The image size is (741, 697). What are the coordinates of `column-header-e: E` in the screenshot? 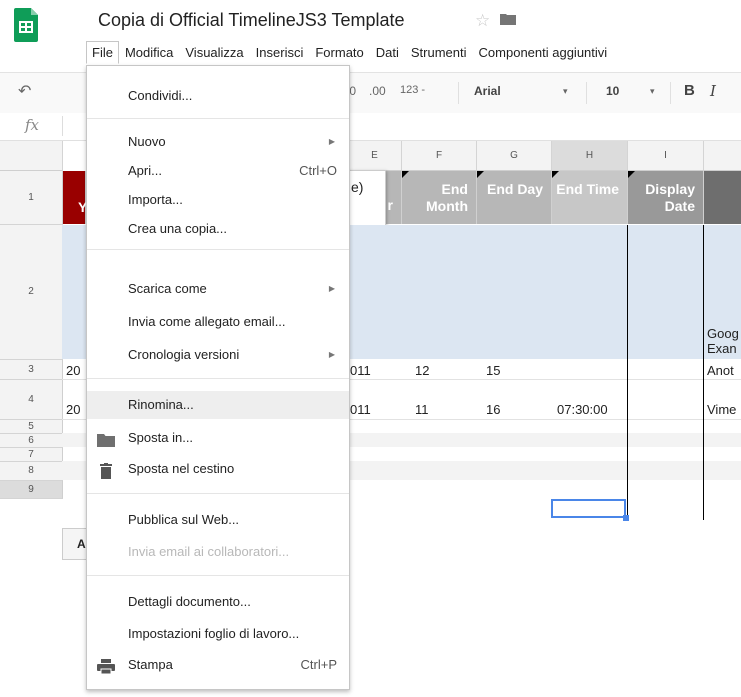 It's located at (375, 156).